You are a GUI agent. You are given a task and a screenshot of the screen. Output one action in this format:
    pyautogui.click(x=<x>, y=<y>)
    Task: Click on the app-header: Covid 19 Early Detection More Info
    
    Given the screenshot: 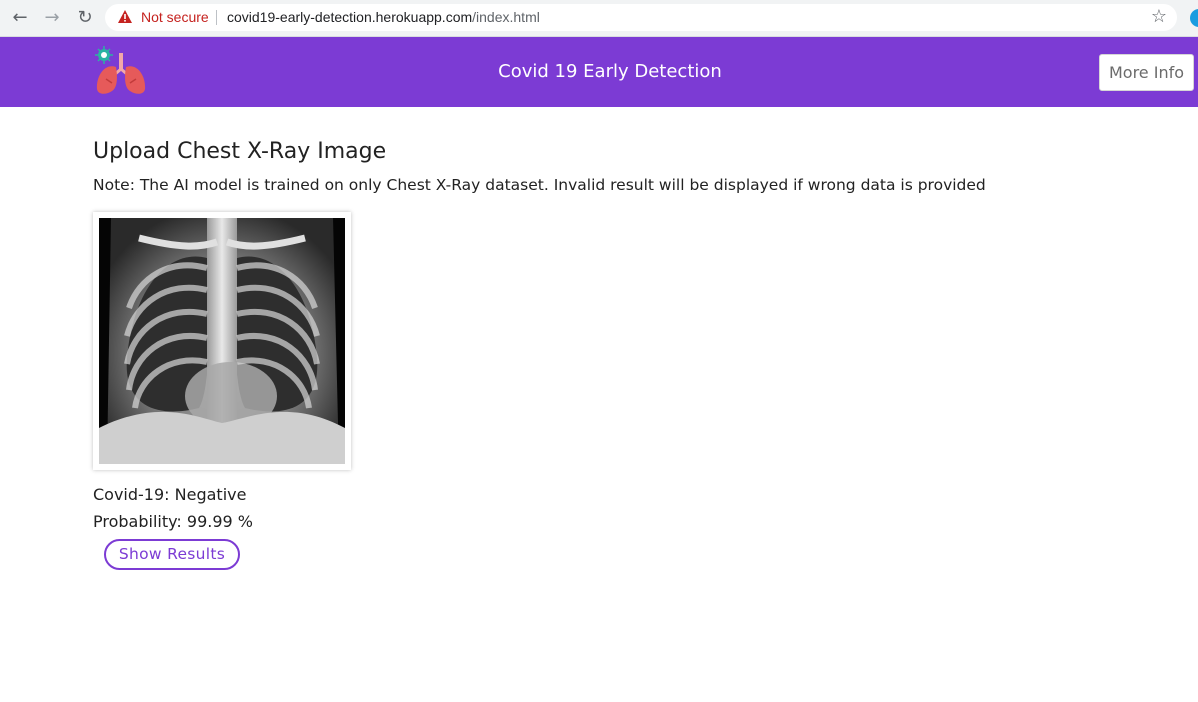 What is the action you would take?
    pyautogui.click(x=599, y=72)
    